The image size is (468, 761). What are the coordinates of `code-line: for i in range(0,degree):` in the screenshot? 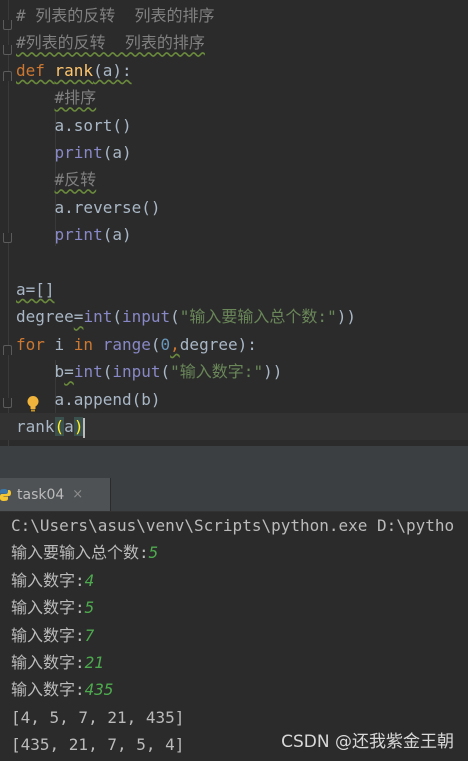 It's located at (136, 344).